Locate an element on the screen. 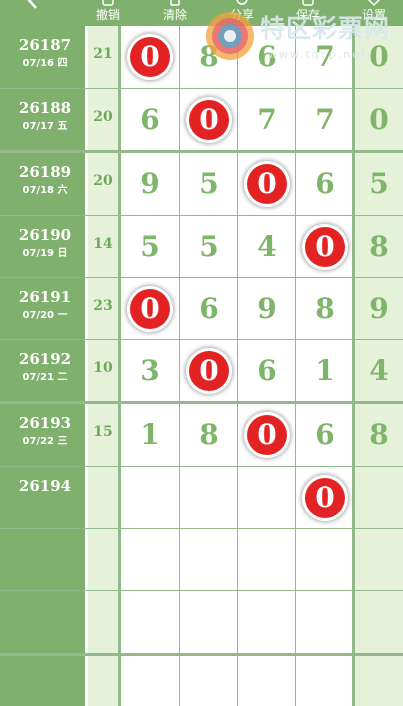  draw-row: 26190 07/19 日 14 5 5 4 0 8 is located at coordinates (201, 247).